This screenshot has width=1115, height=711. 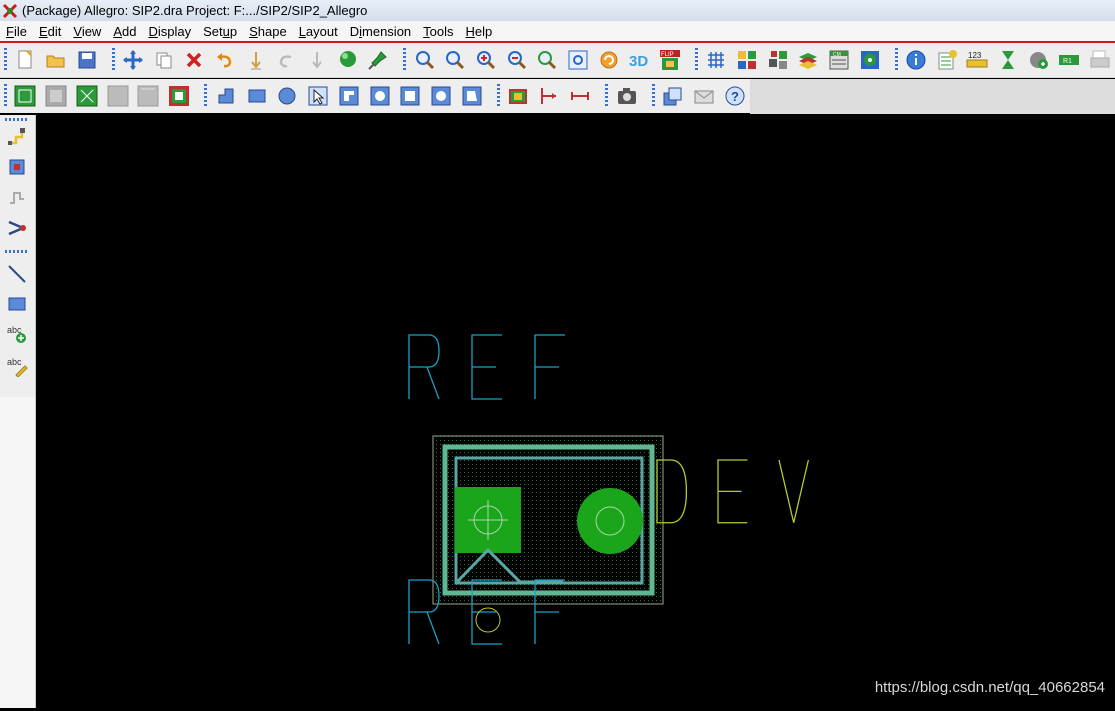 I want to click on pin-icon, so click(x=378, y=60).